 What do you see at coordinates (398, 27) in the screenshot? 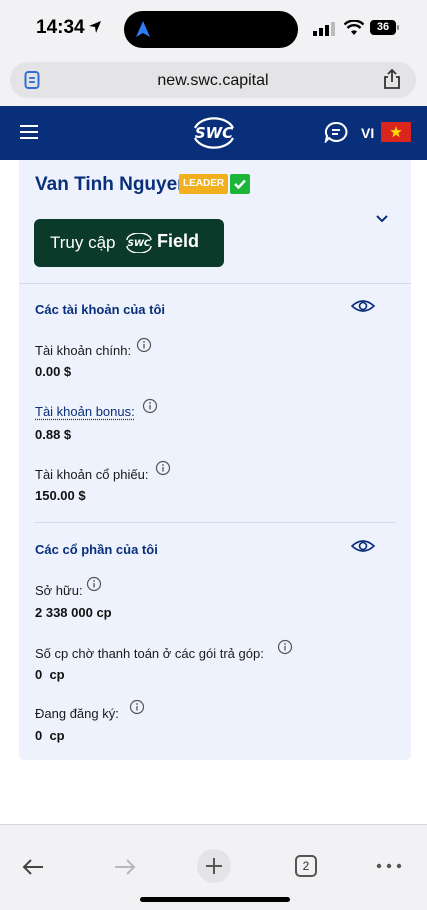
I see `battery-tip` at bounding box center [398, 27].